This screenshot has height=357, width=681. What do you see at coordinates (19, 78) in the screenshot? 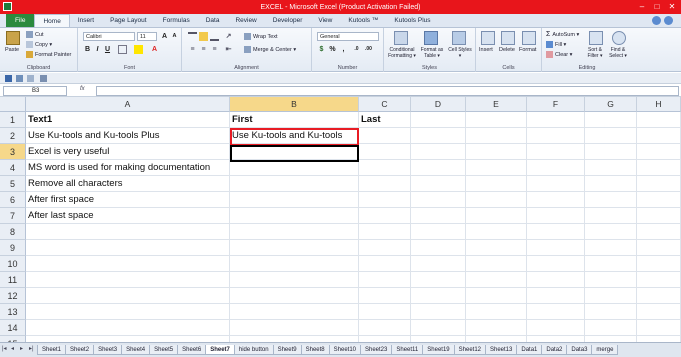
I see `undo-icon` at bounding box center [19, 78].